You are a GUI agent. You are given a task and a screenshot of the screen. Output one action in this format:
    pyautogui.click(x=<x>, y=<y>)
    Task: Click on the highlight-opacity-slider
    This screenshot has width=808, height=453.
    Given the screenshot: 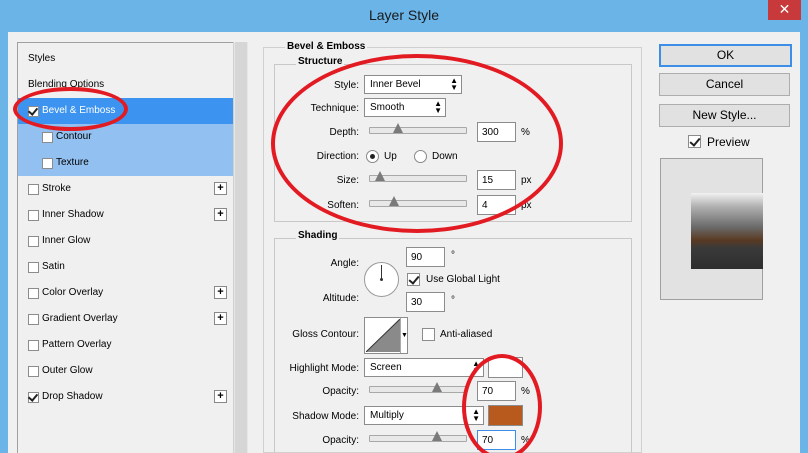 What is the action you would take?
    pyautogui.click(x=418, y=387)
    